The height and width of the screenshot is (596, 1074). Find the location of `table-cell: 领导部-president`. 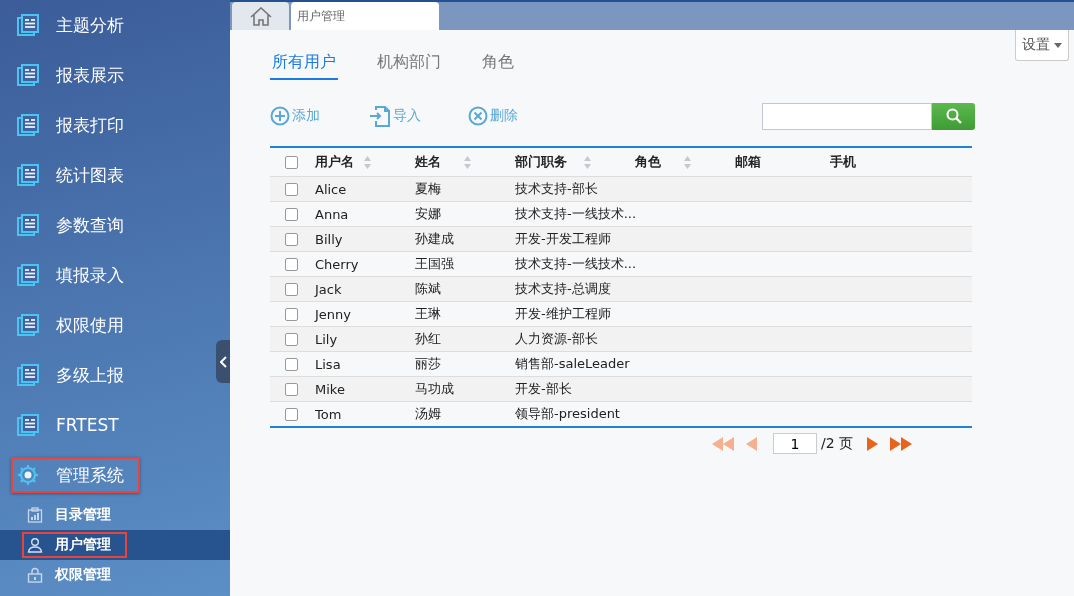

table-cell: 领导部-president is located at coordinates (567, 413).